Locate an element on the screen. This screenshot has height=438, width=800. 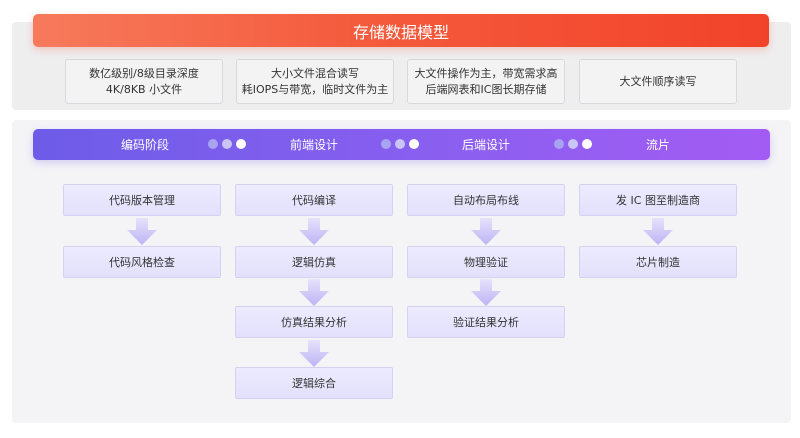
step-simulation-analysis: 仿真结果分析 is located at coordinates (314, 322).